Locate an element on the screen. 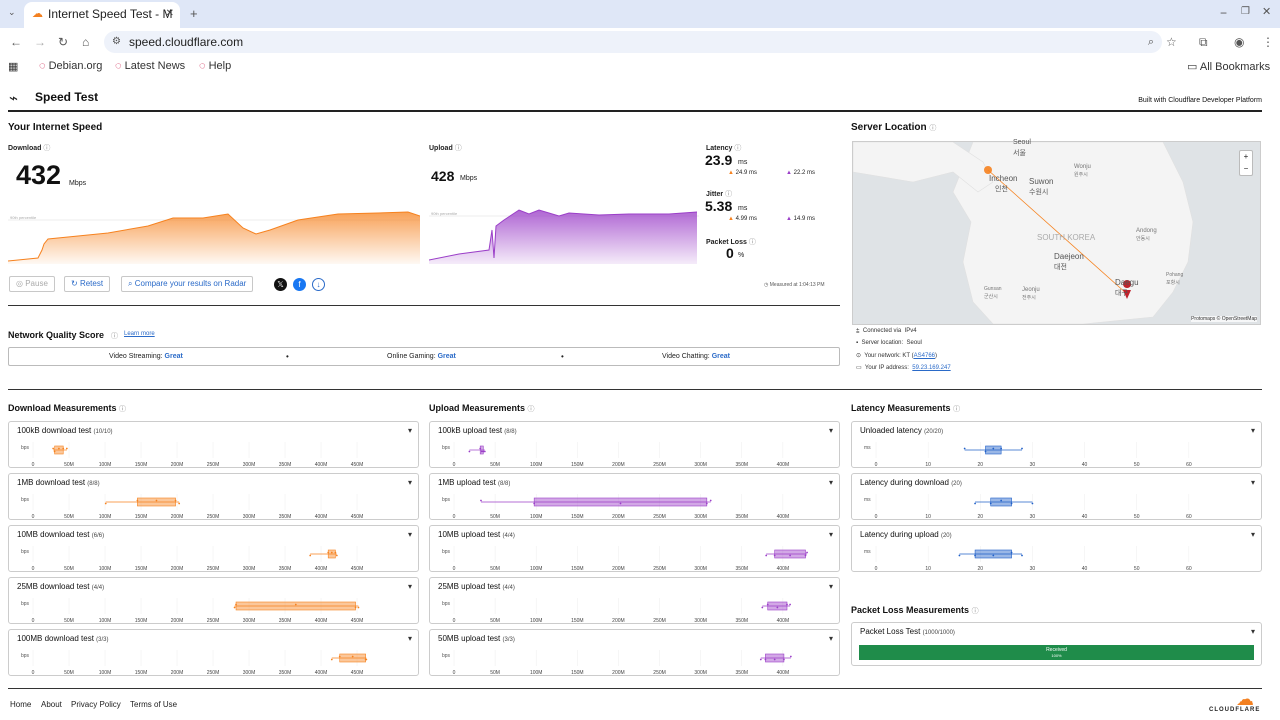  menu-icon: ⋮ is located at coordinates (1268, 42).